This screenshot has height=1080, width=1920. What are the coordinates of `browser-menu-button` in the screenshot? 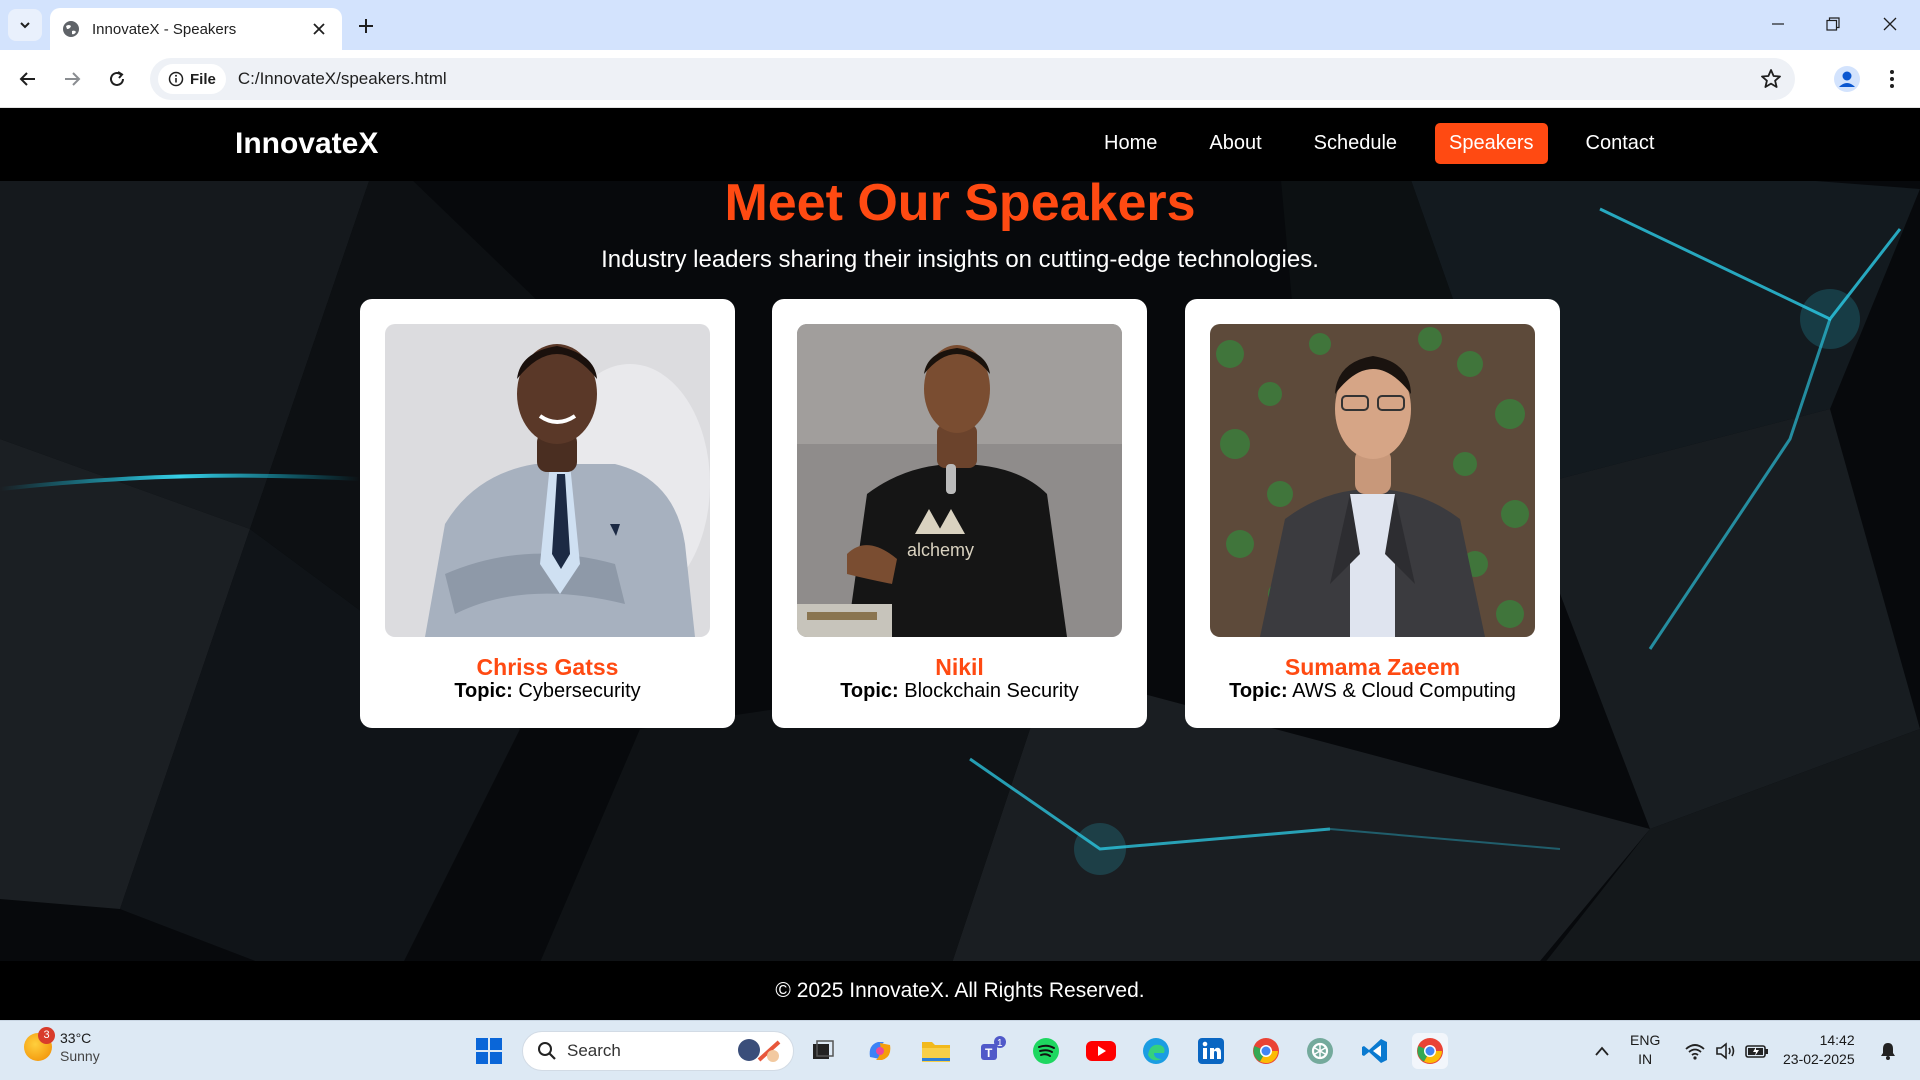 It's located at (1892, 79).